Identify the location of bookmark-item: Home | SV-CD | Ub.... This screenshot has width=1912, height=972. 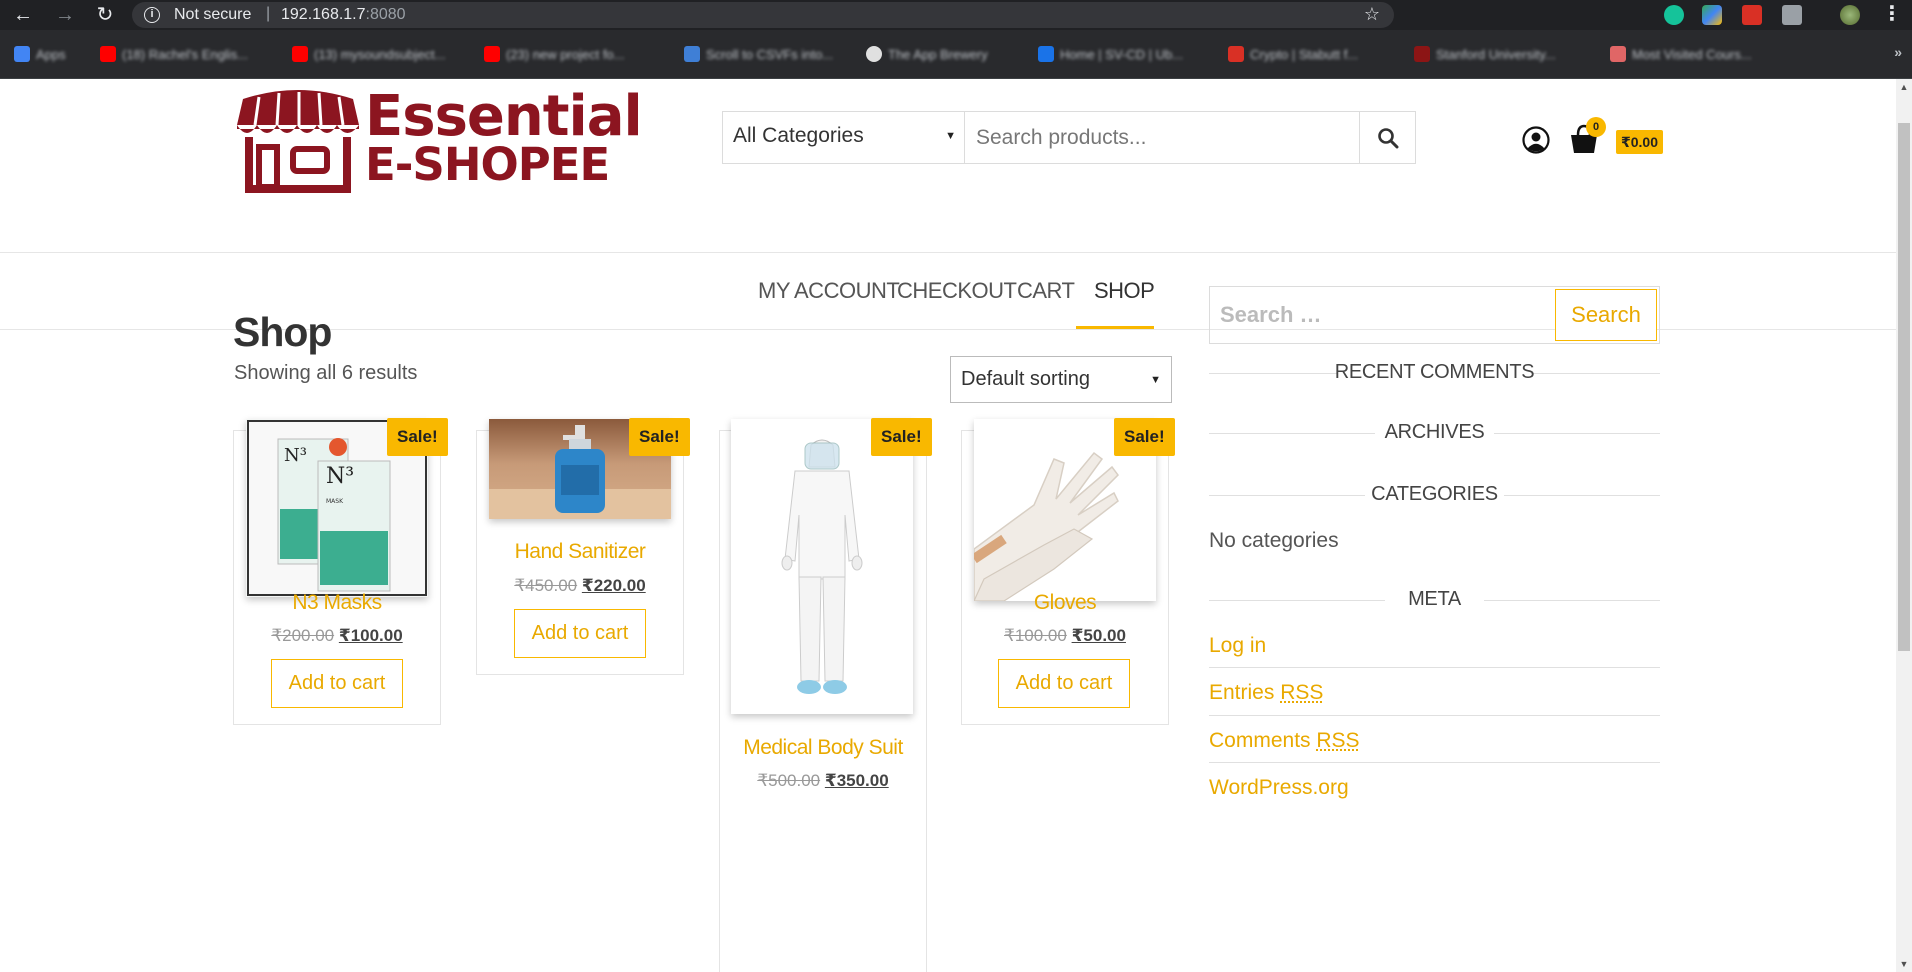
(1110, 54).